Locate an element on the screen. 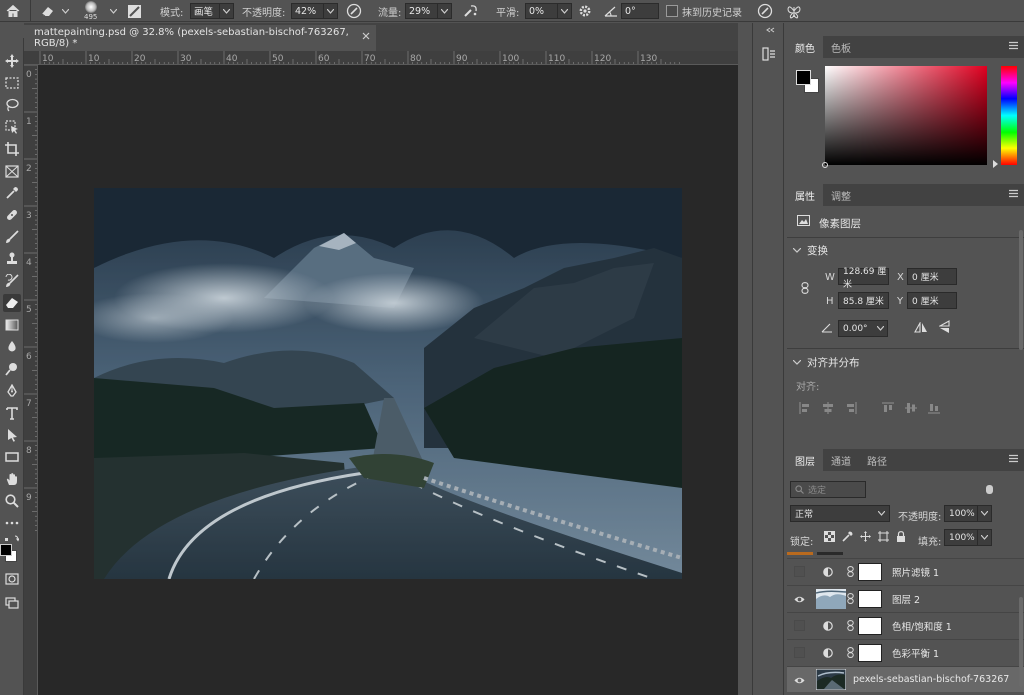 This screenshot has height=695, width=1024. history-brush-tool-icon is located at coordinates (12, 281).